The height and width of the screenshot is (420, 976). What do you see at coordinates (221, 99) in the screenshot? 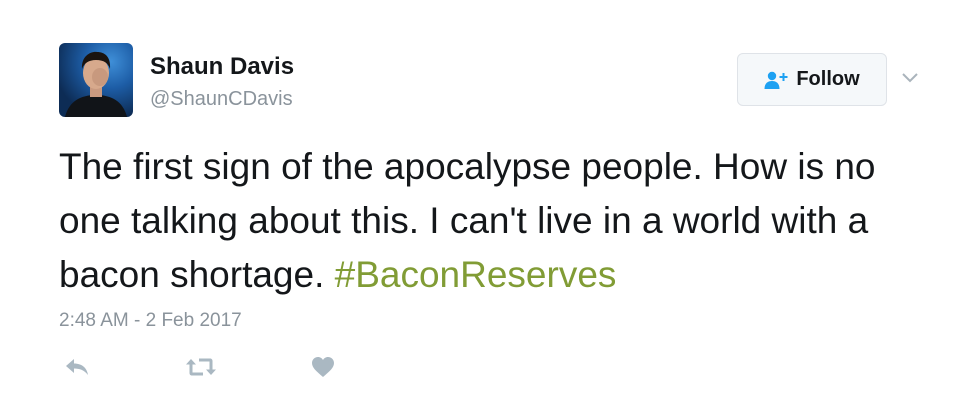
I see `user-handle: @ShaunCDavis` at bounding box center [221, 99].